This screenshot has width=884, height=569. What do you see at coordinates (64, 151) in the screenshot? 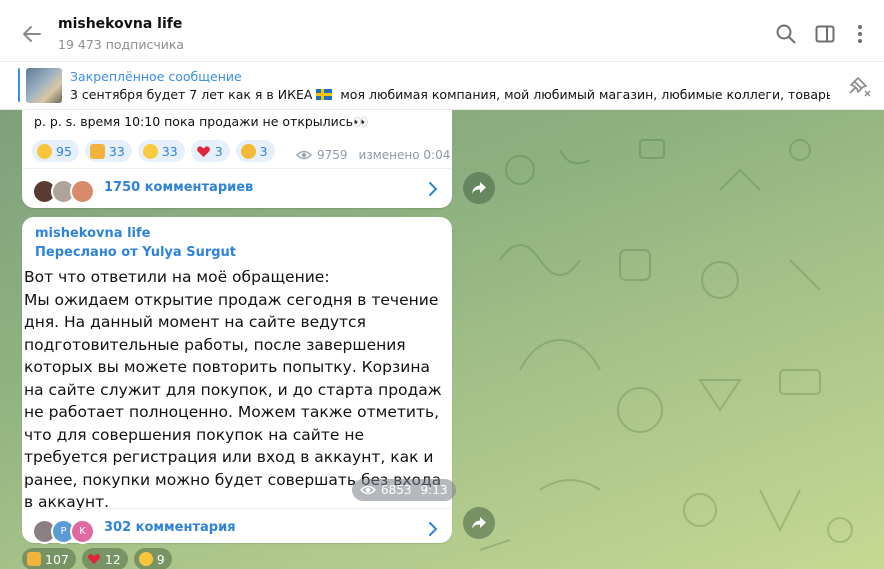
I see `reaction-count: 95` at bounding box center [64, 151].